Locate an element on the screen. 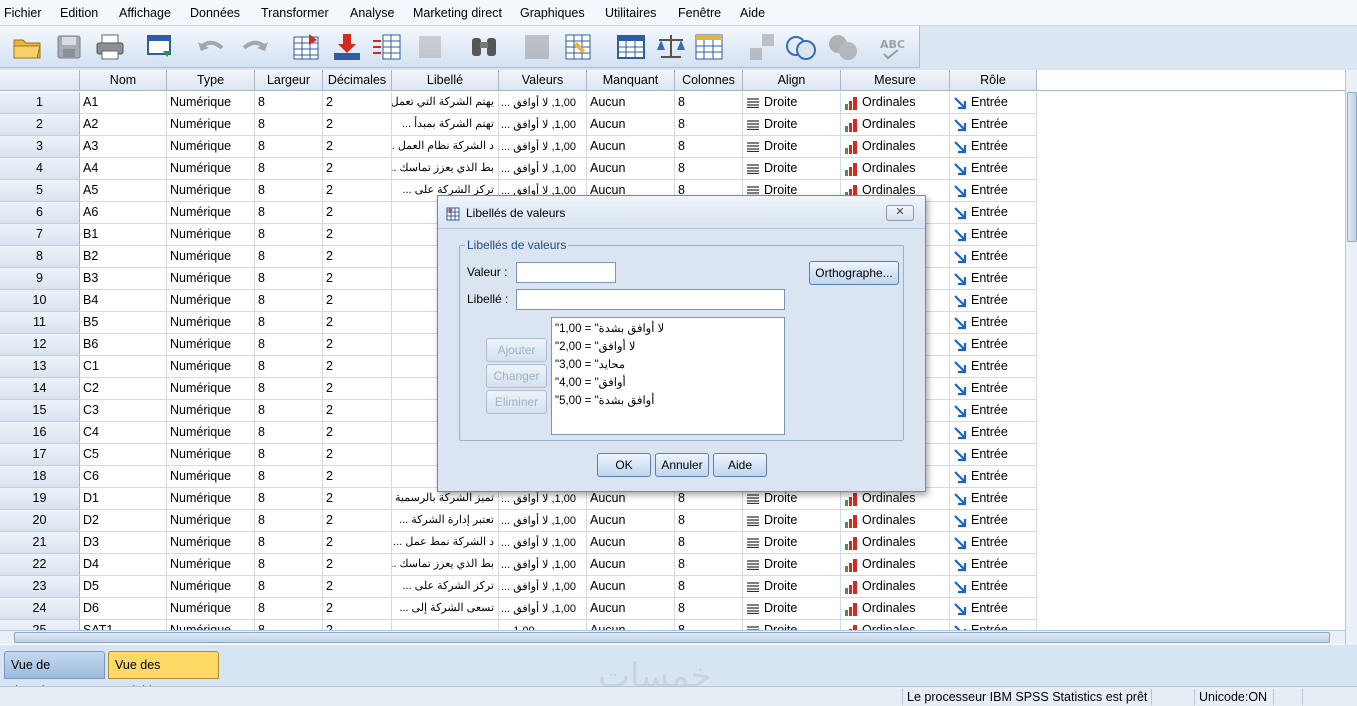 Image resolution: width=1357 pixels, height=706 pixels. cell-nom: B1 is located at coordinates (123, 235).